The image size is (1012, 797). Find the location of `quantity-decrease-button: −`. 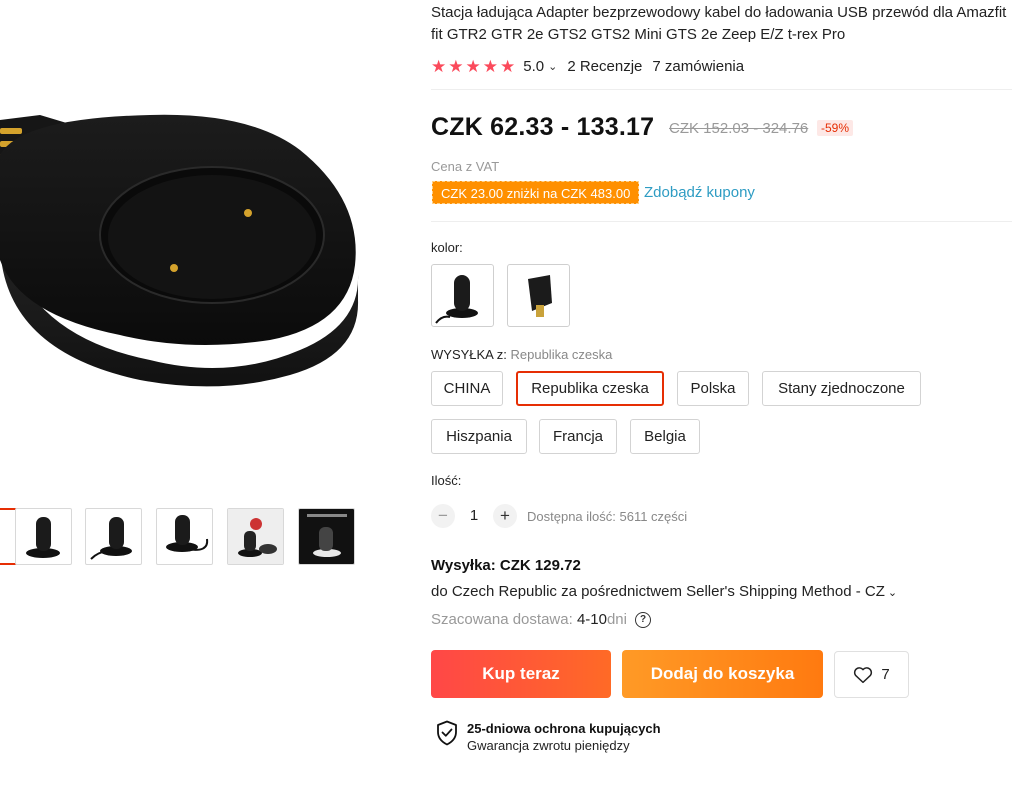

quantity-decrease-button: − is located at coordinates (443, 516).